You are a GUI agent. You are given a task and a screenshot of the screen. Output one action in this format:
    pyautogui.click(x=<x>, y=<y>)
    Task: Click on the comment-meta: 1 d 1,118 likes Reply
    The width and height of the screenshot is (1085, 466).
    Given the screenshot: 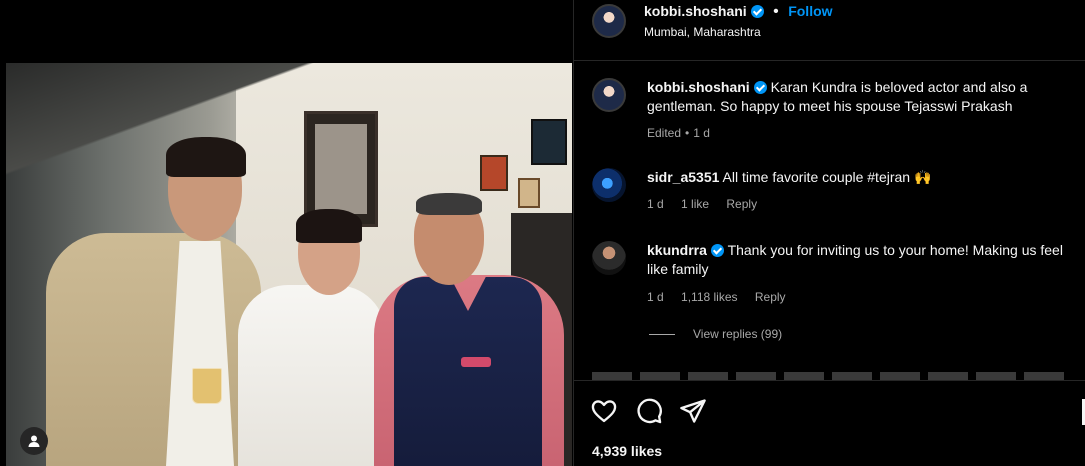 What is the action you would take?
    pyautogui.click(x=723, y=297)
    